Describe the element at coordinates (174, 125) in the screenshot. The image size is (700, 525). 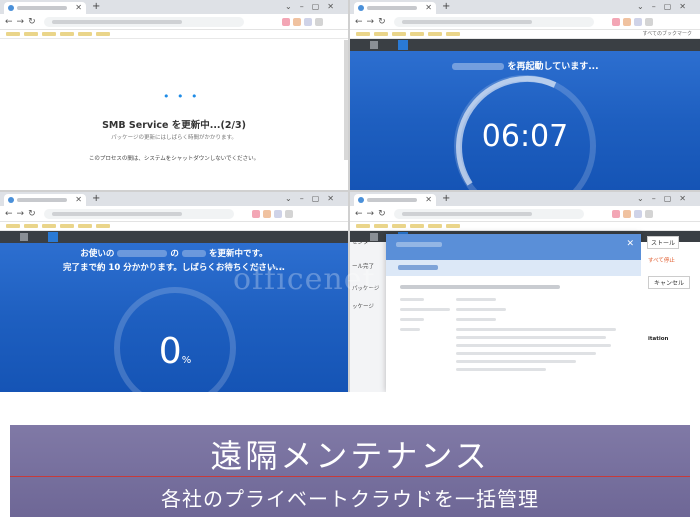
I see `update-title: SMB Service を更新中...(2/3)` at that location.